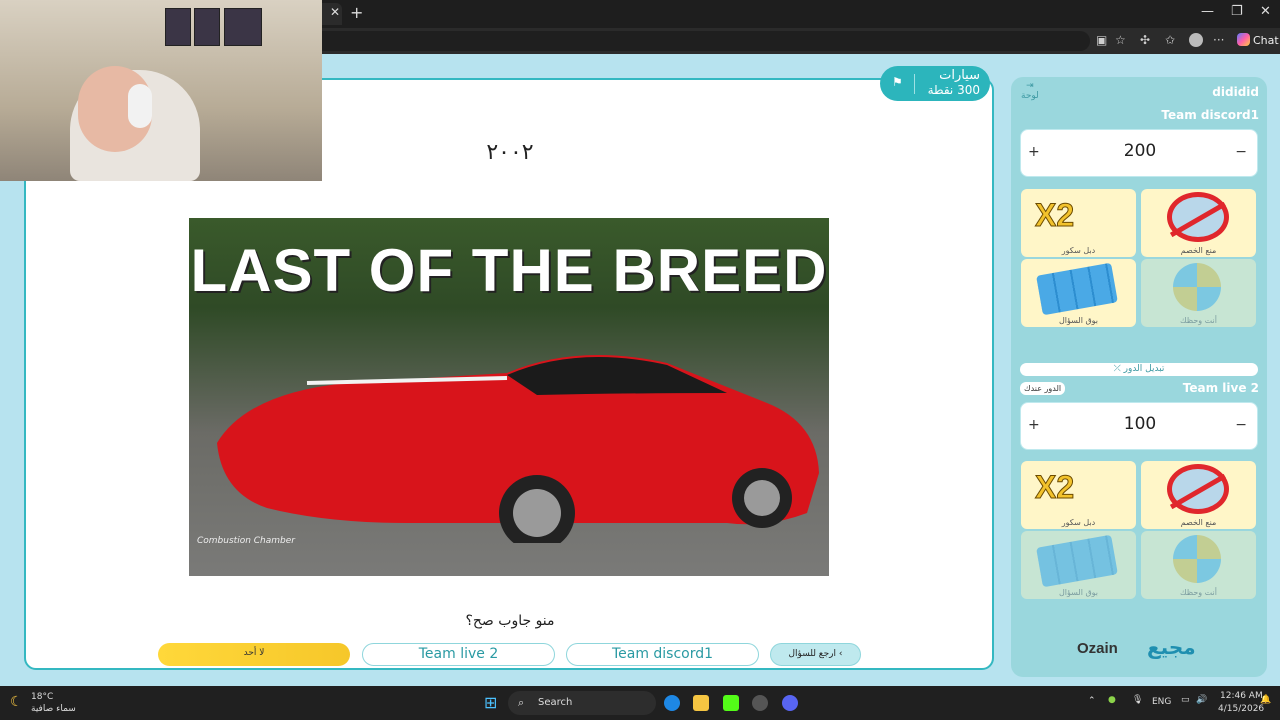 Image resolution: width=1280 pixels, height=720 pixels. I want to click on network-icon: ▭, so click(1185, 700).